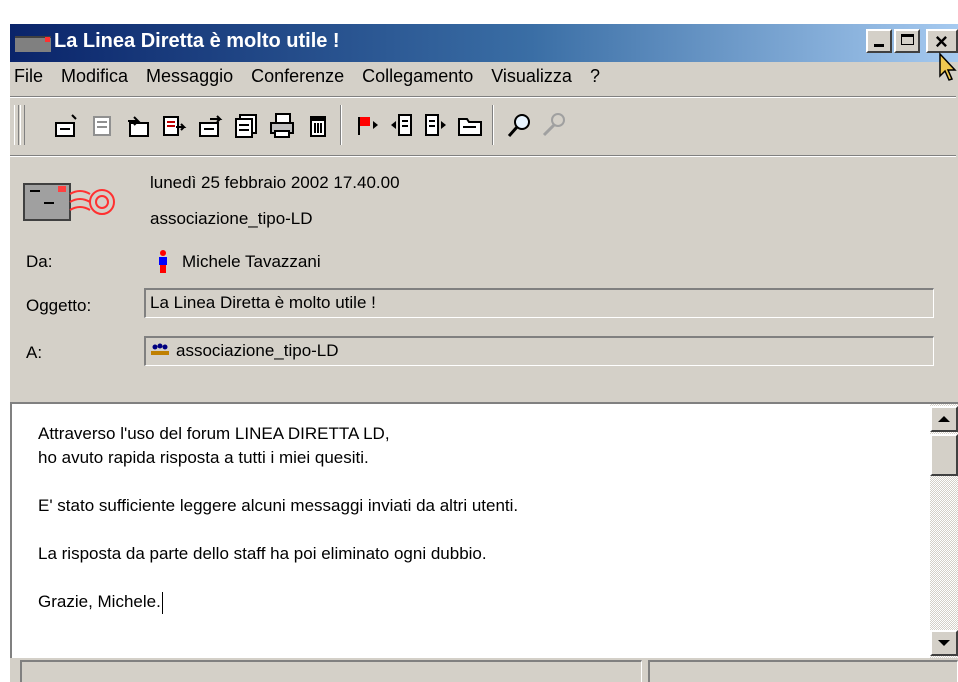  I want to click on copy-icon, so click(246, 125).